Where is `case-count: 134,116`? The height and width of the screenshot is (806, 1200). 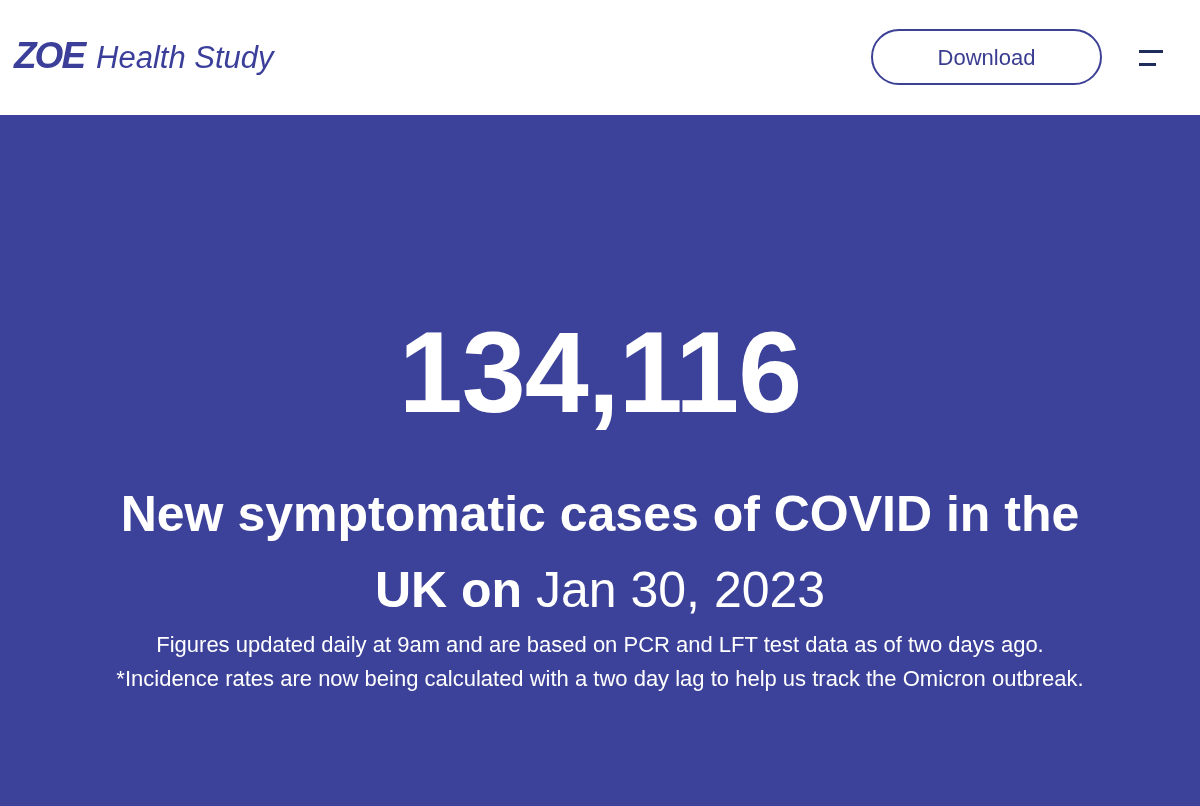
case-count: 134,116 is located at coordinates (600, 372).